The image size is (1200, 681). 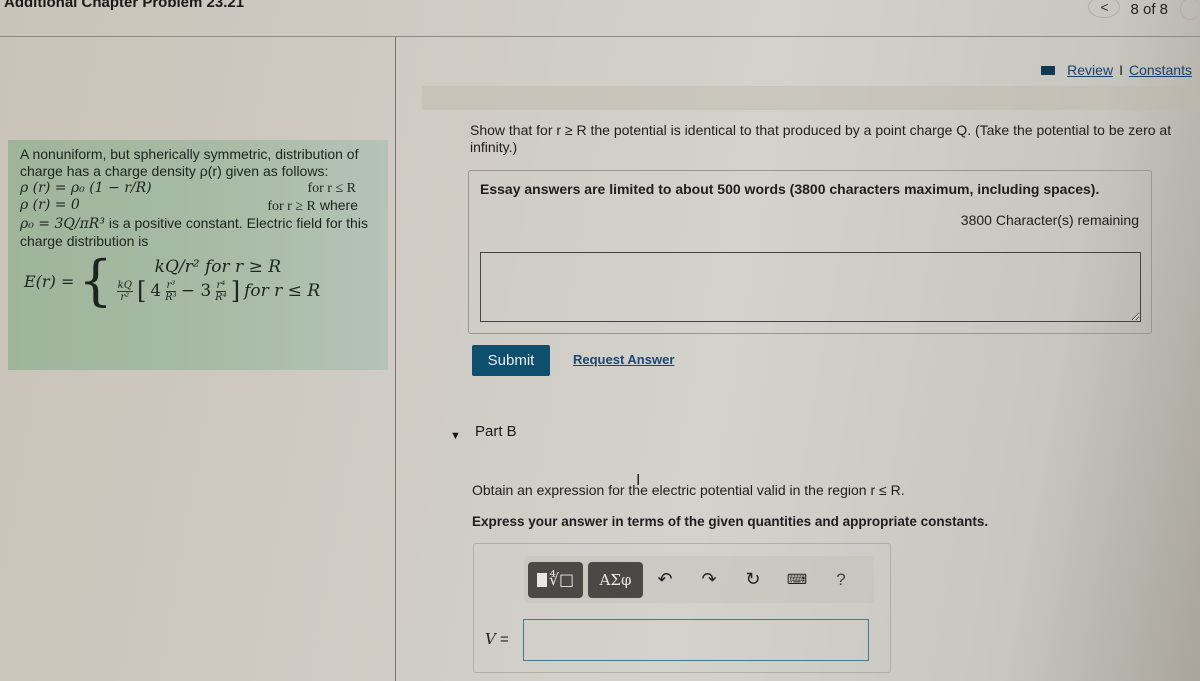 I want to click on coef-four: 4, so click(x=156, y=291).